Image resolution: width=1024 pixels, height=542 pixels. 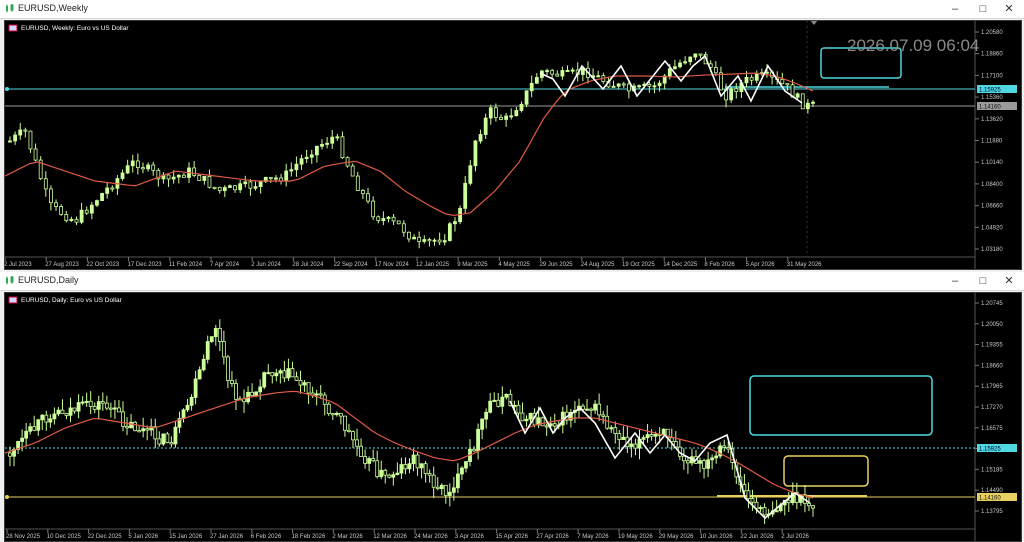 I want to click on price-axis-label: 1.20745, so click(x=992, y=304).